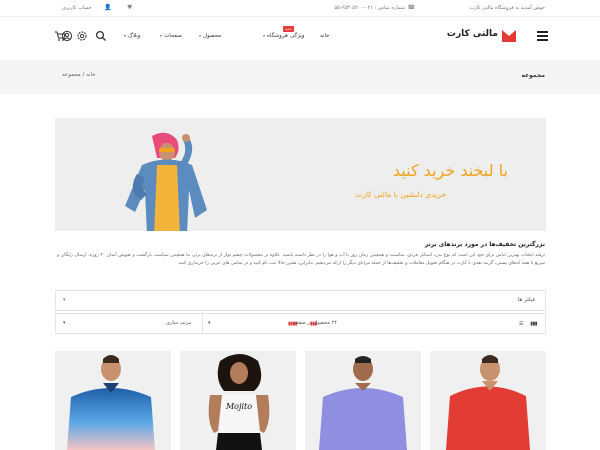 Image resolution: width=600 pixels, height=450 pixels. Describe the element at coordinates (507, 8) in the screenshot. I see `welcome-text: خوش آمدید به فروشگاه مالتی کارت` at that location.